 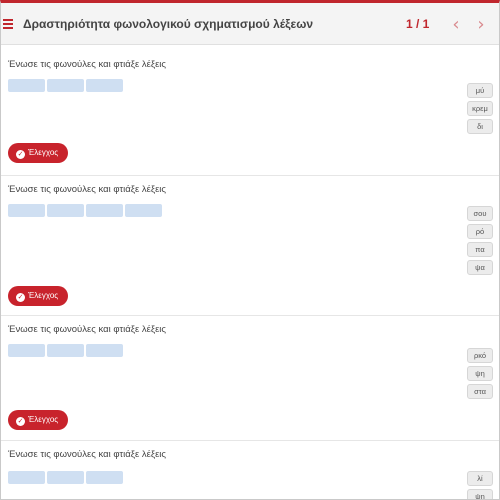 I want to click on syllable-bank: λί ψη, so click(x=481, y=485).